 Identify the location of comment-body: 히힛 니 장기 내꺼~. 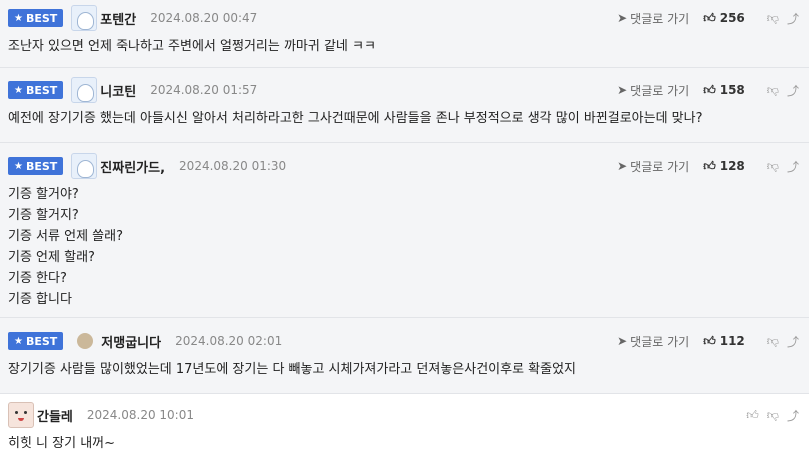
(404, 448).